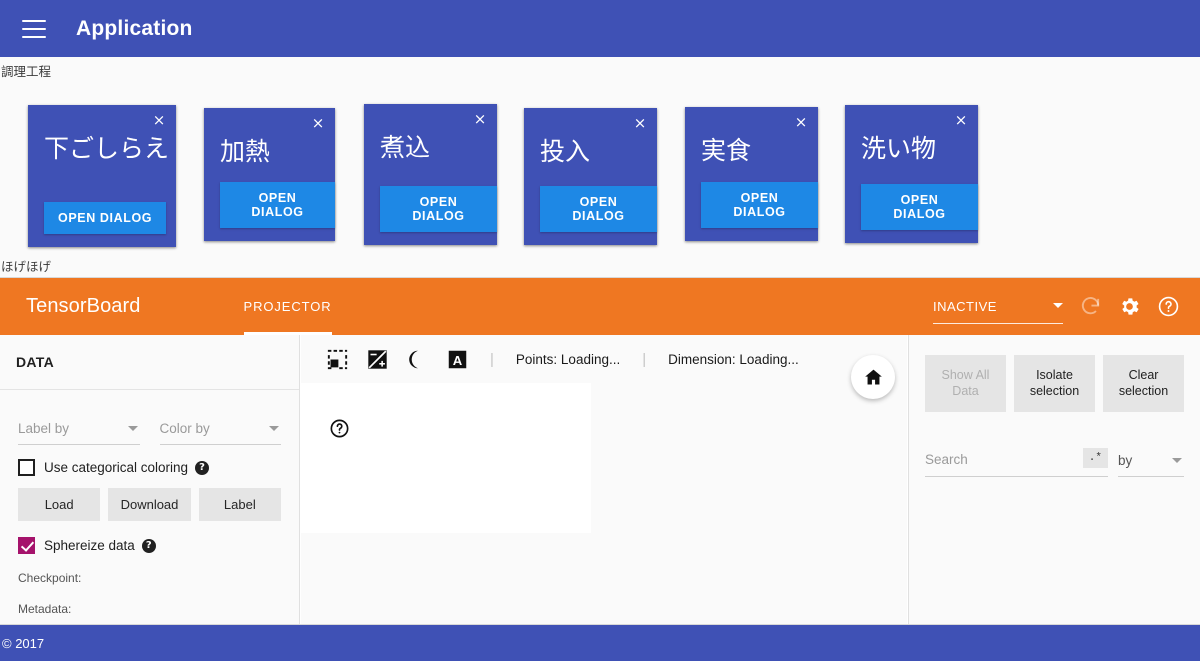 This screenshot has height=661, width=1200. I want to click on dropdown-row: Label by Color by, so click(149, 432).